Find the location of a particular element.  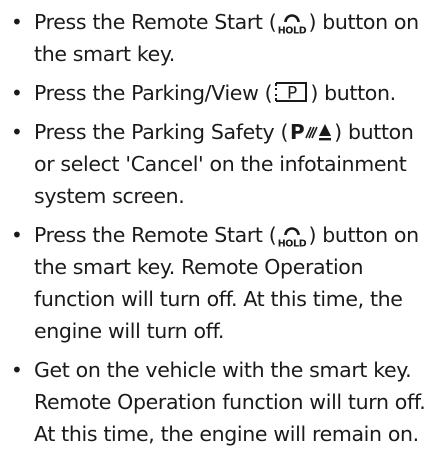

park-letter-label: P is located at coordinates (292, 94).